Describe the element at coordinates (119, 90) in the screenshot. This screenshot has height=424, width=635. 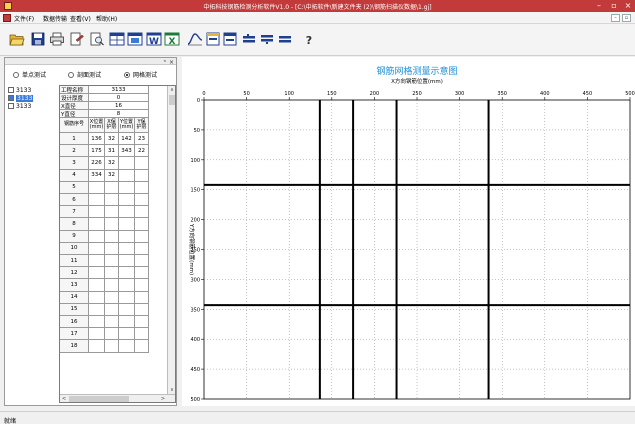
I see `param-value: 3133` at that location.